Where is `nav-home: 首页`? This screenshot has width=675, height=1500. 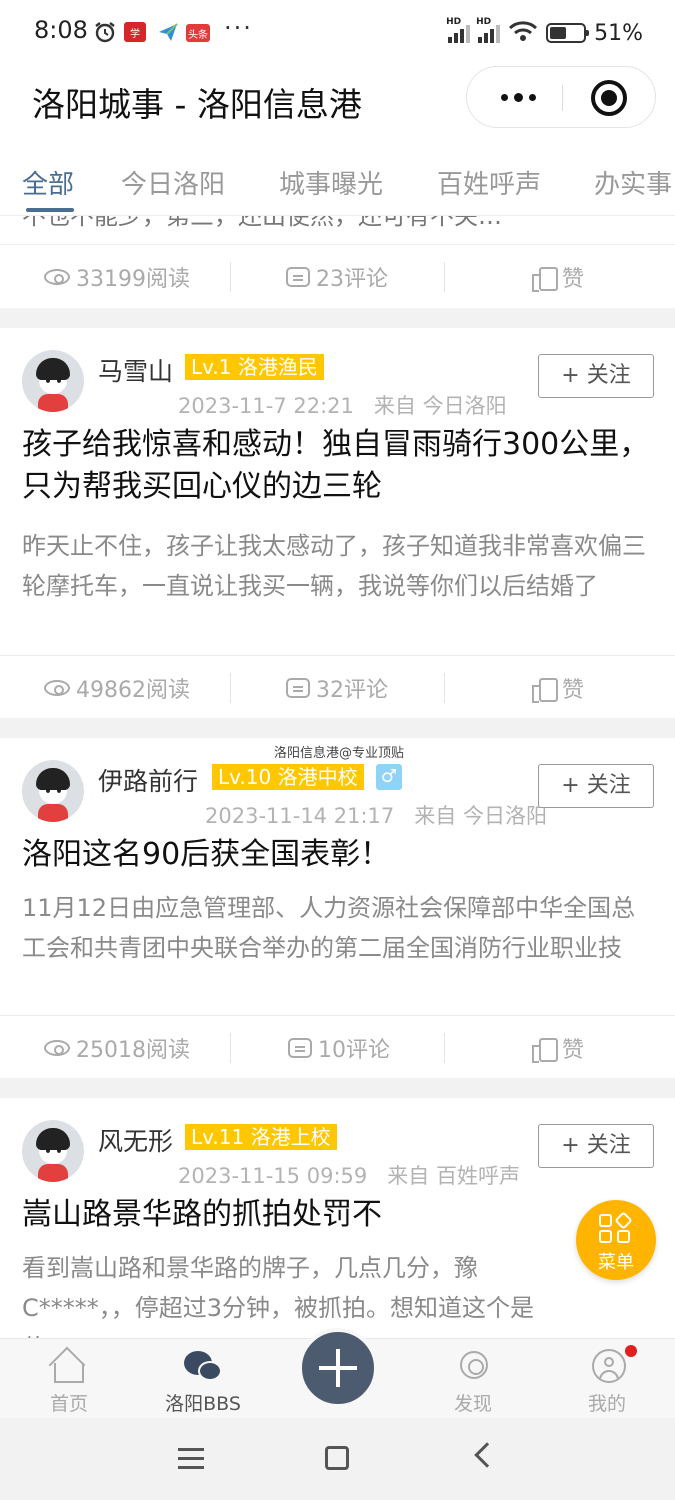 nav-home: 首页 is located at coordinates (69, 1379).